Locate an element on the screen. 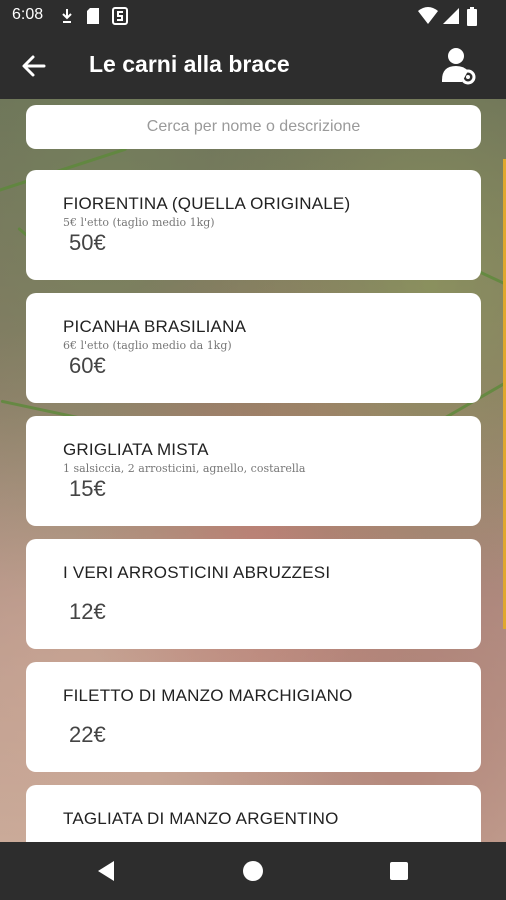 The image size is (506, 900). menu-item-name: TAGLIATA DI MANZO ARGENTINO is located at coordinates (201, 818).